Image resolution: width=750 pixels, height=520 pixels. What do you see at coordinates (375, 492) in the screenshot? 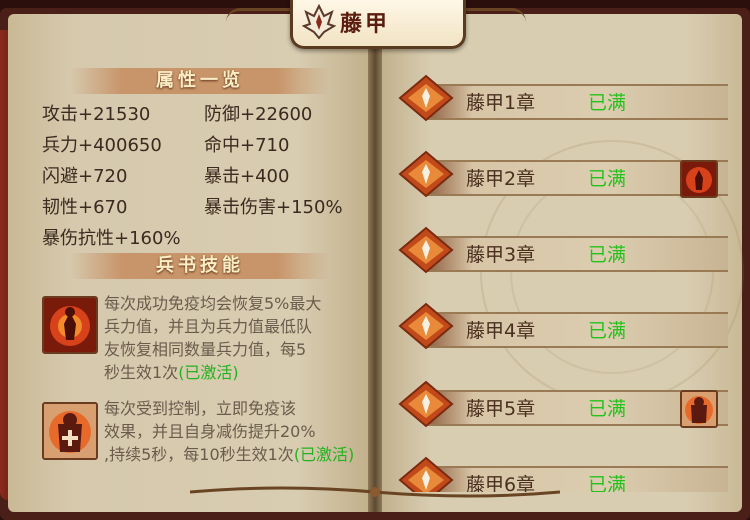
I see `bottom-ornament` at bounding box center [375, 492].